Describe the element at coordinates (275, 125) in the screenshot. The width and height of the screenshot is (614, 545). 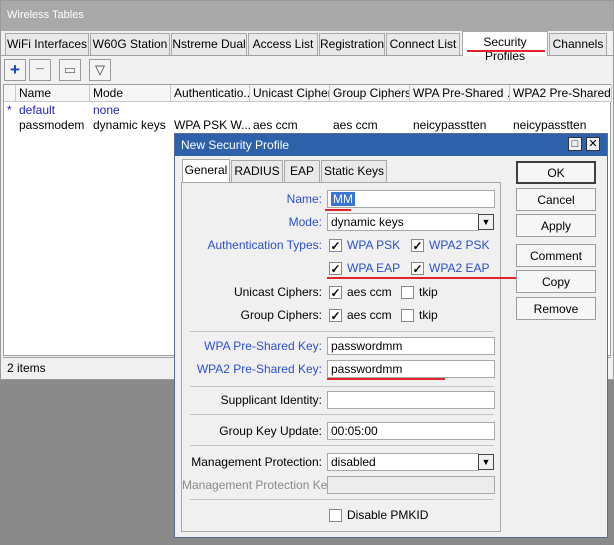
I see `cell-unicast: aes ccm` at that location.